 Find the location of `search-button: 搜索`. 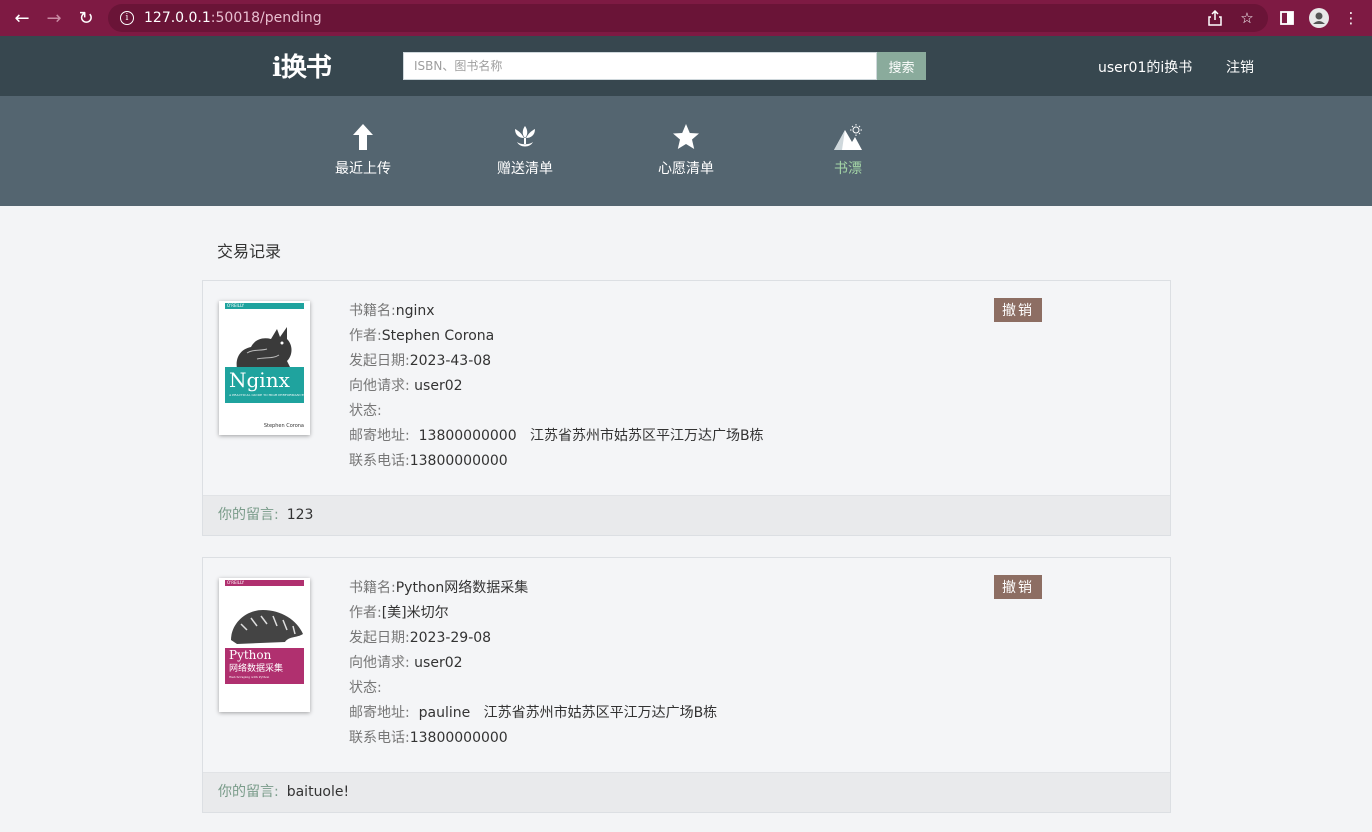

search-button: 搜索 is located at coordinates (901, 66).